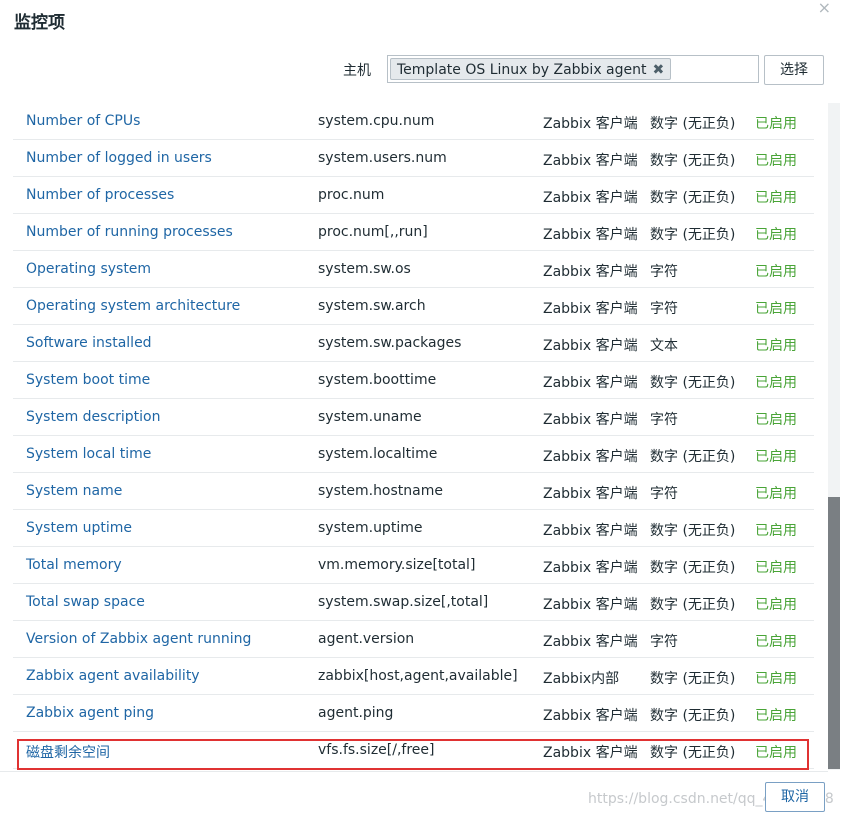 The width and height of the screenshot is (841, 819). I want to click on item-type: Zabbix内部, so click(581, 679).